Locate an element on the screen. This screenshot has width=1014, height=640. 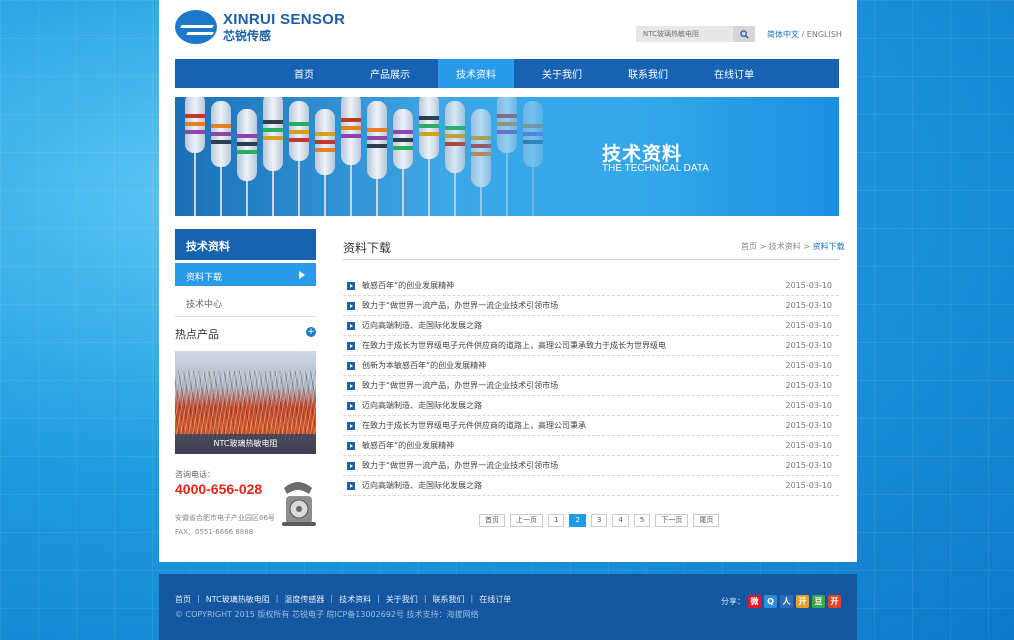
nav-item-home: 首页 is located at coordinates (304, 73).